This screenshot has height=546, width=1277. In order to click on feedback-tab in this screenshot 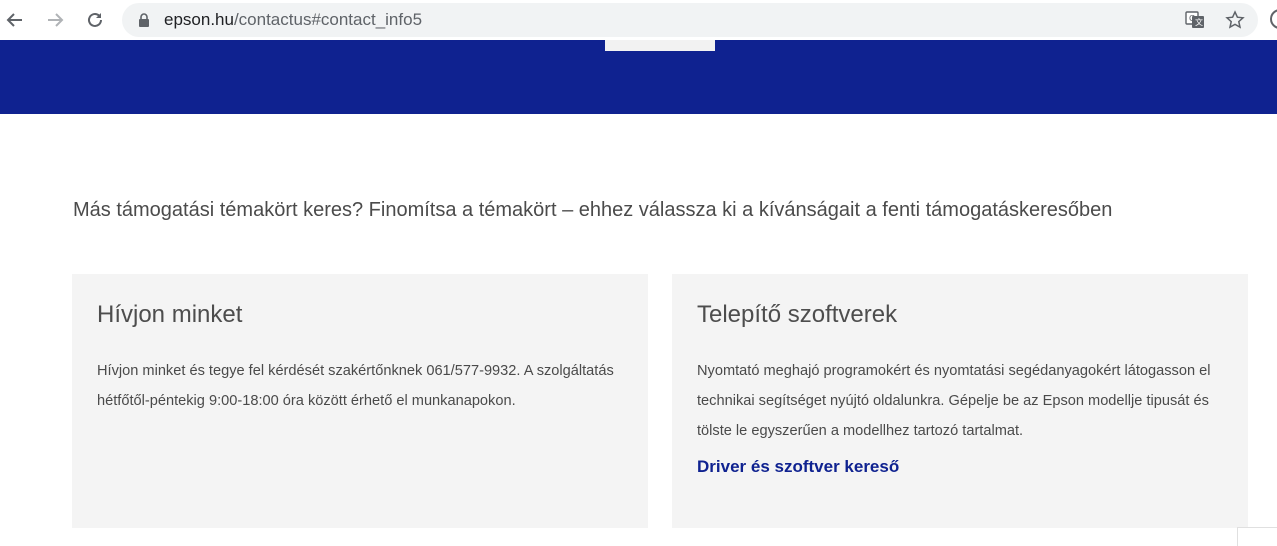, I will do `click(1257, 536)`.